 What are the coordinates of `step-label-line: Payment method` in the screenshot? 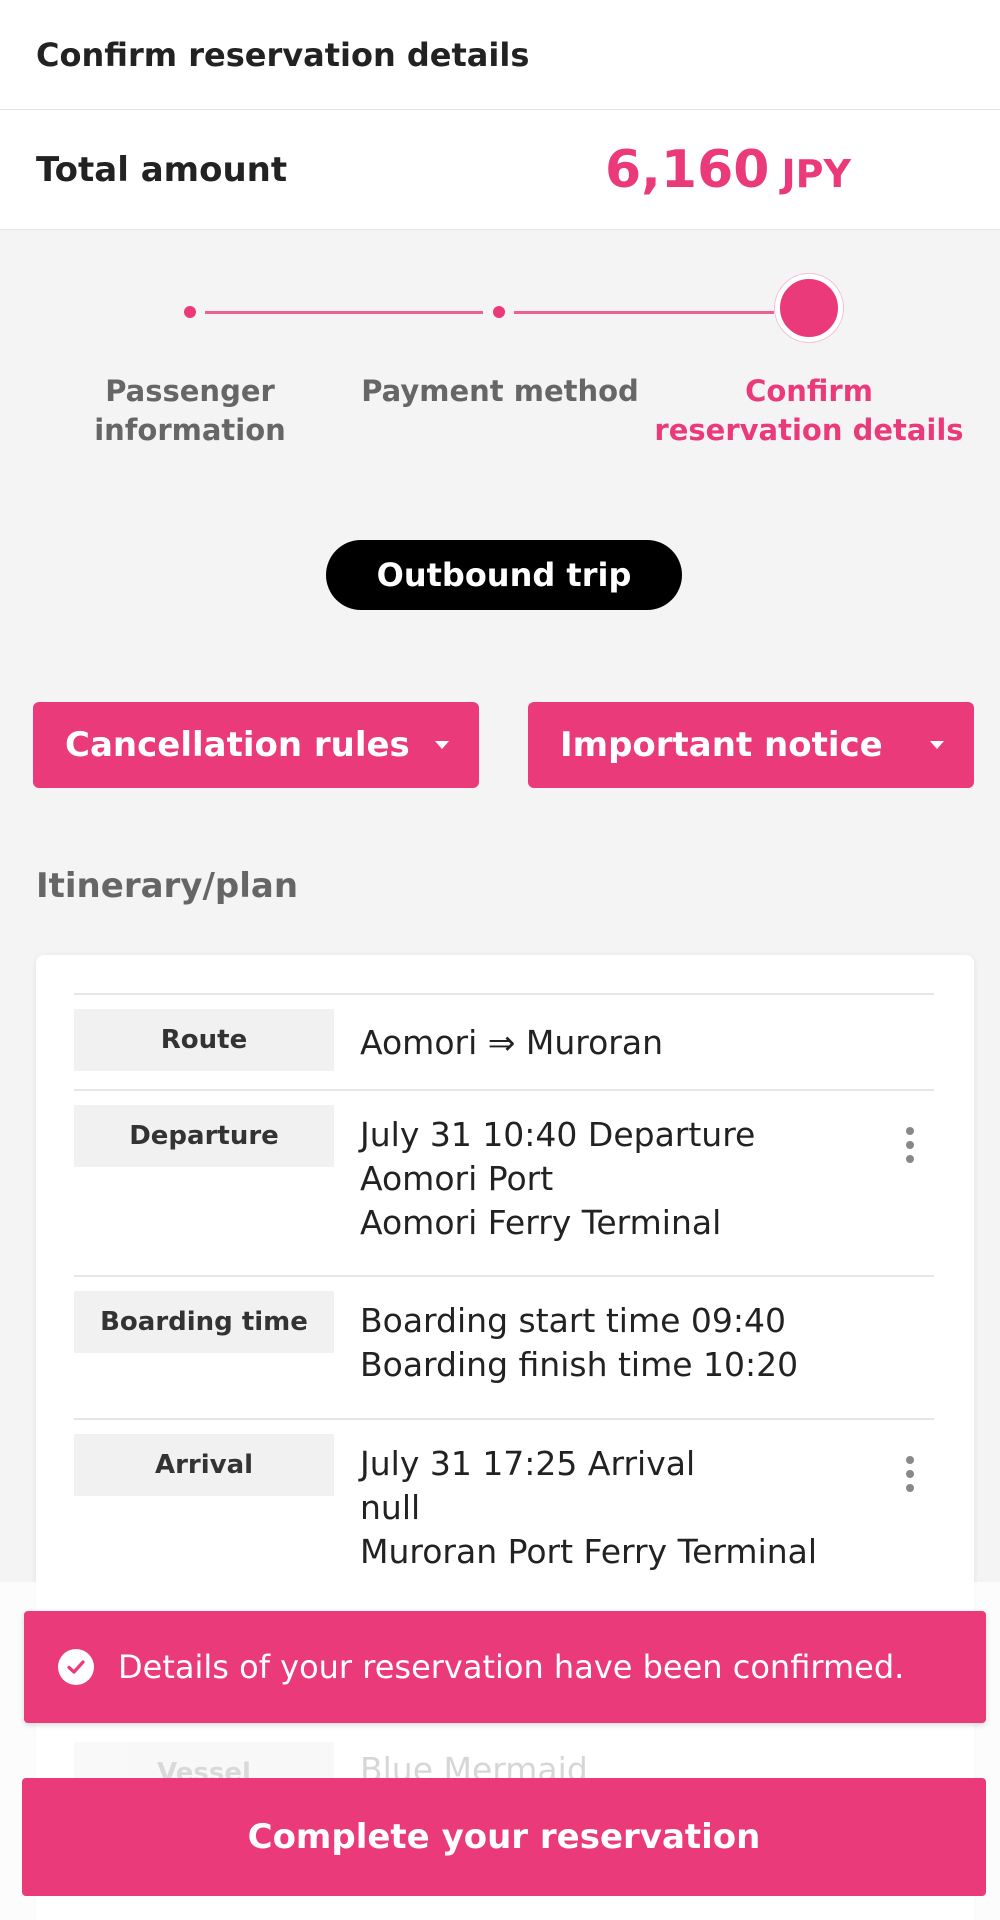 It's located at (500, 391).